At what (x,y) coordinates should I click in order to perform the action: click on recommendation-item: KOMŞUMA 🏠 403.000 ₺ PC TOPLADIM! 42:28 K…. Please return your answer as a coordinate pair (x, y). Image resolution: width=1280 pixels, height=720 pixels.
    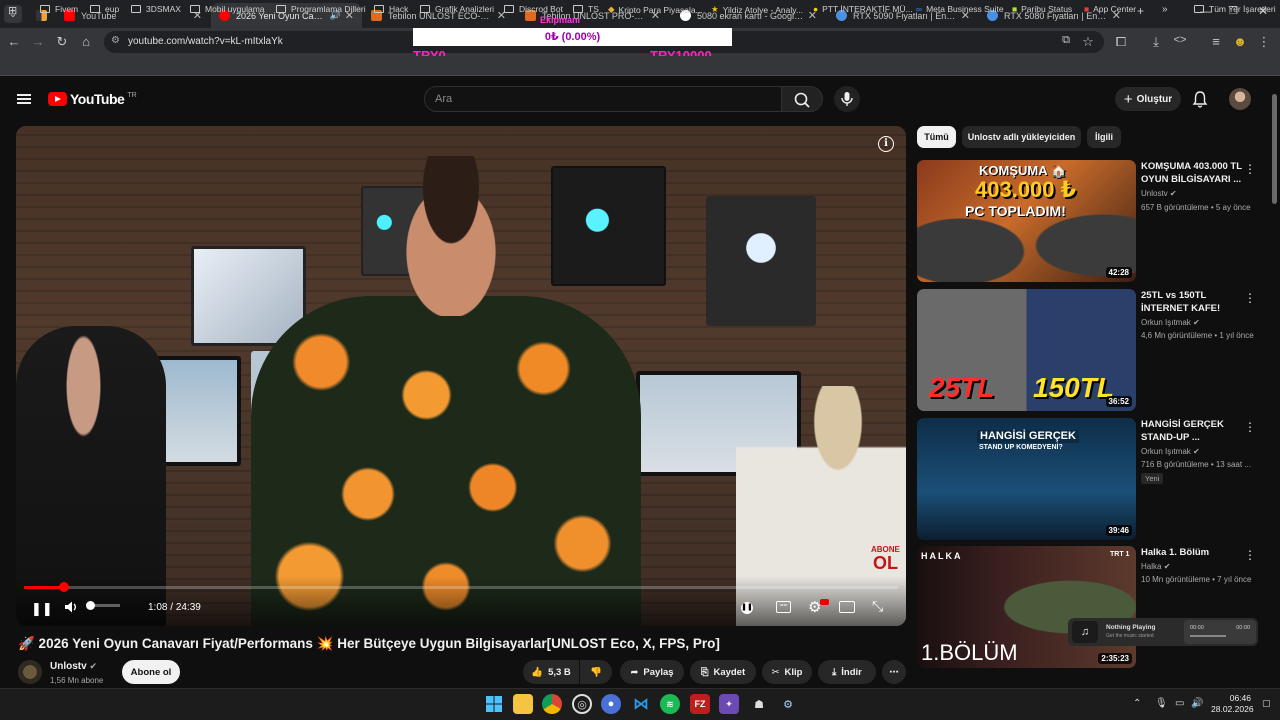
    Looking at the image, I should click on (1094, 221).